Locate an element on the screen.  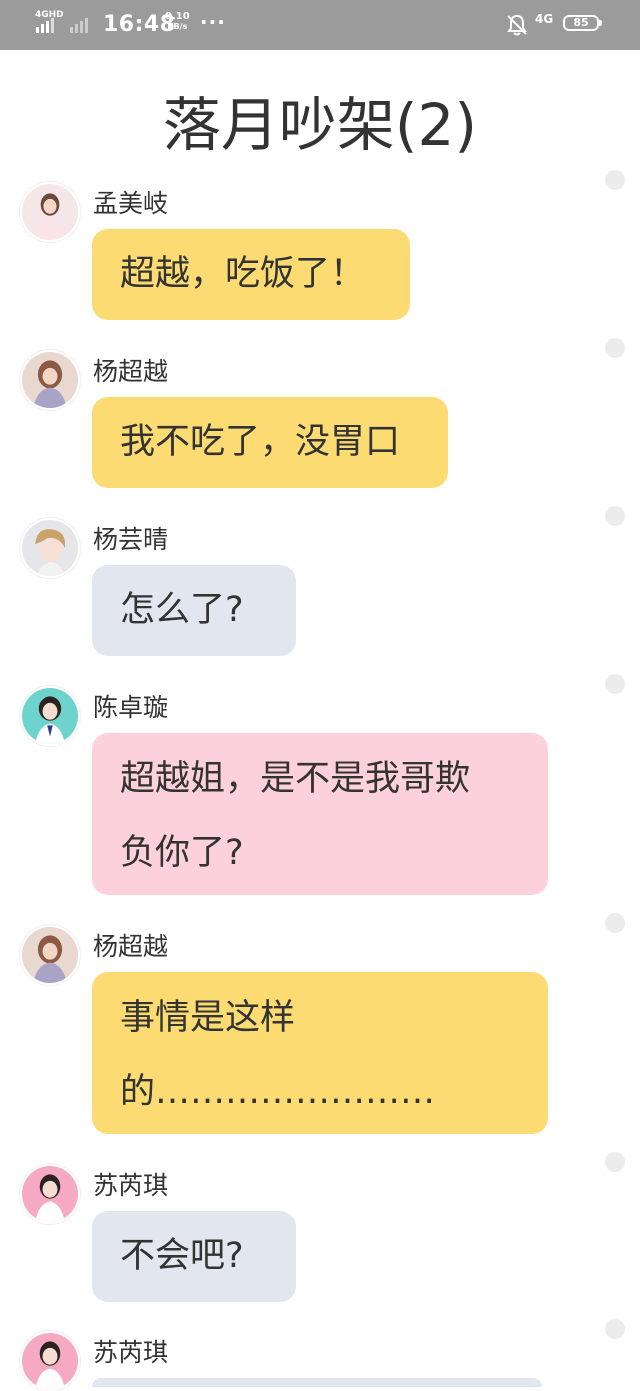
message-text: 负你了? is located at coordinates (182, 853).